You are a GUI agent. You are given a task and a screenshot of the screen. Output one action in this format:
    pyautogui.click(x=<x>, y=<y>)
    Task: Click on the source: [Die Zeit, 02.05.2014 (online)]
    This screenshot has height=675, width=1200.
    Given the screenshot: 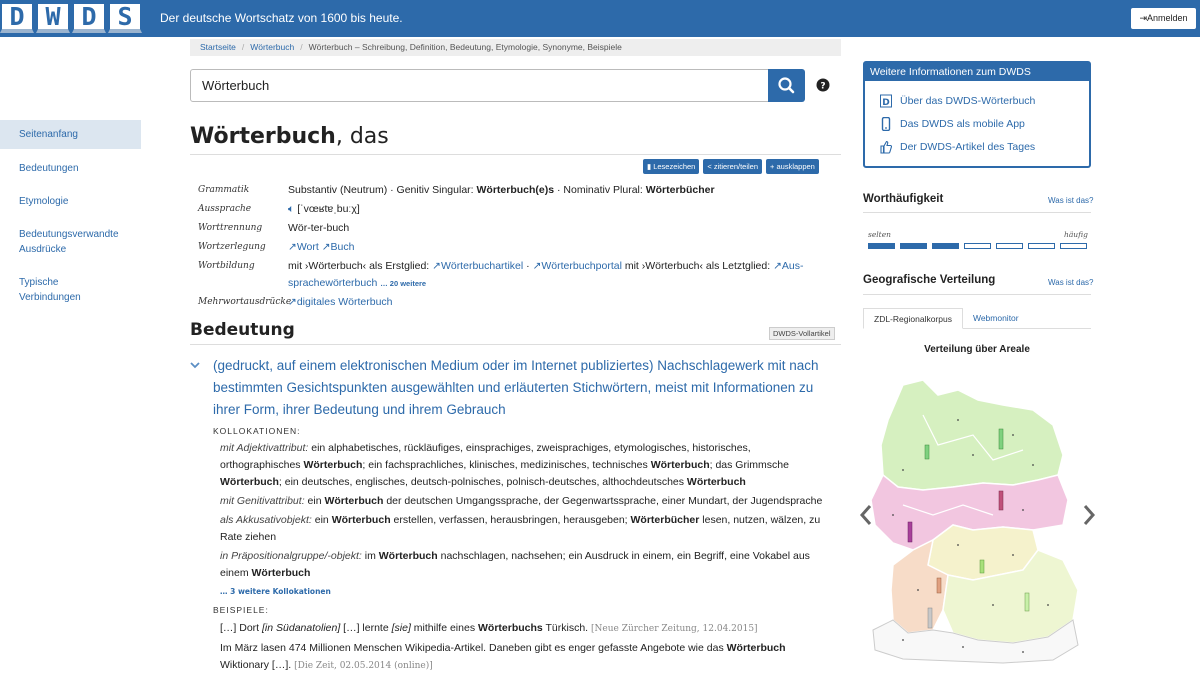 What is the action you would take?
    pyautogui.click(x=363, y=666)
    